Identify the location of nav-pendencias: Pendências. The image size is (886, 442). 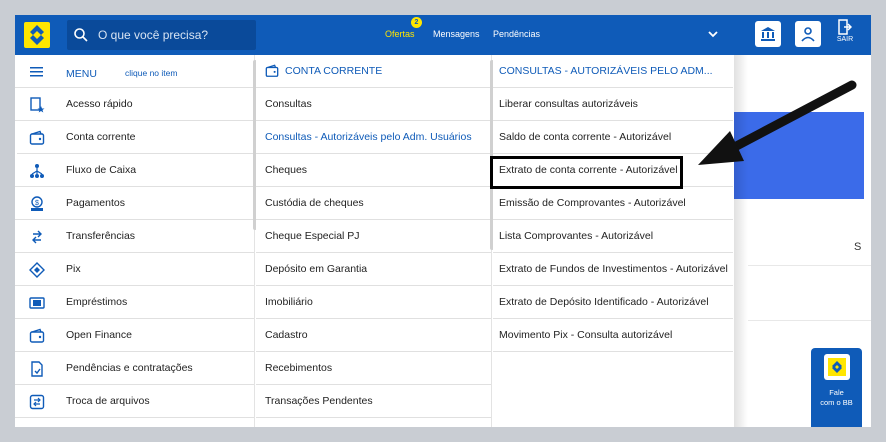
(516, 34).